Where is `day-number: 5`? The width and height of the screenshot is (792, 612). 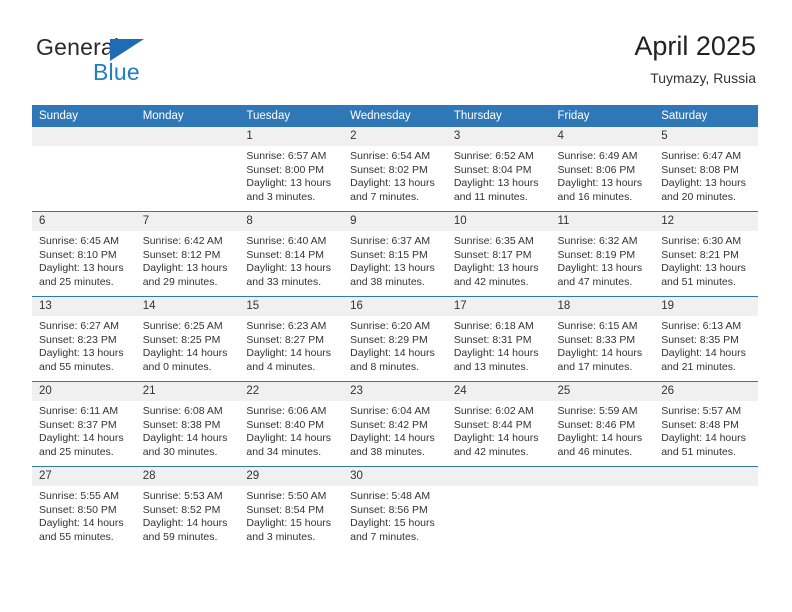 day-number: 5 is located at coordinates (706, 136).